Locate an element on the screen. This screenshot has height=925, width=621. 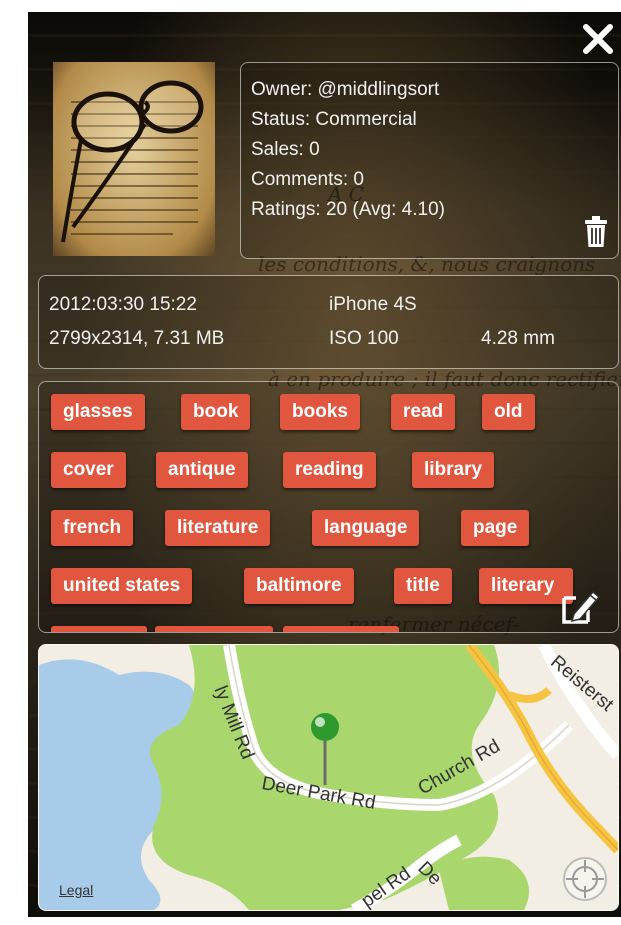
status-text: Status: Commercial is located at coordinates (334, 119).